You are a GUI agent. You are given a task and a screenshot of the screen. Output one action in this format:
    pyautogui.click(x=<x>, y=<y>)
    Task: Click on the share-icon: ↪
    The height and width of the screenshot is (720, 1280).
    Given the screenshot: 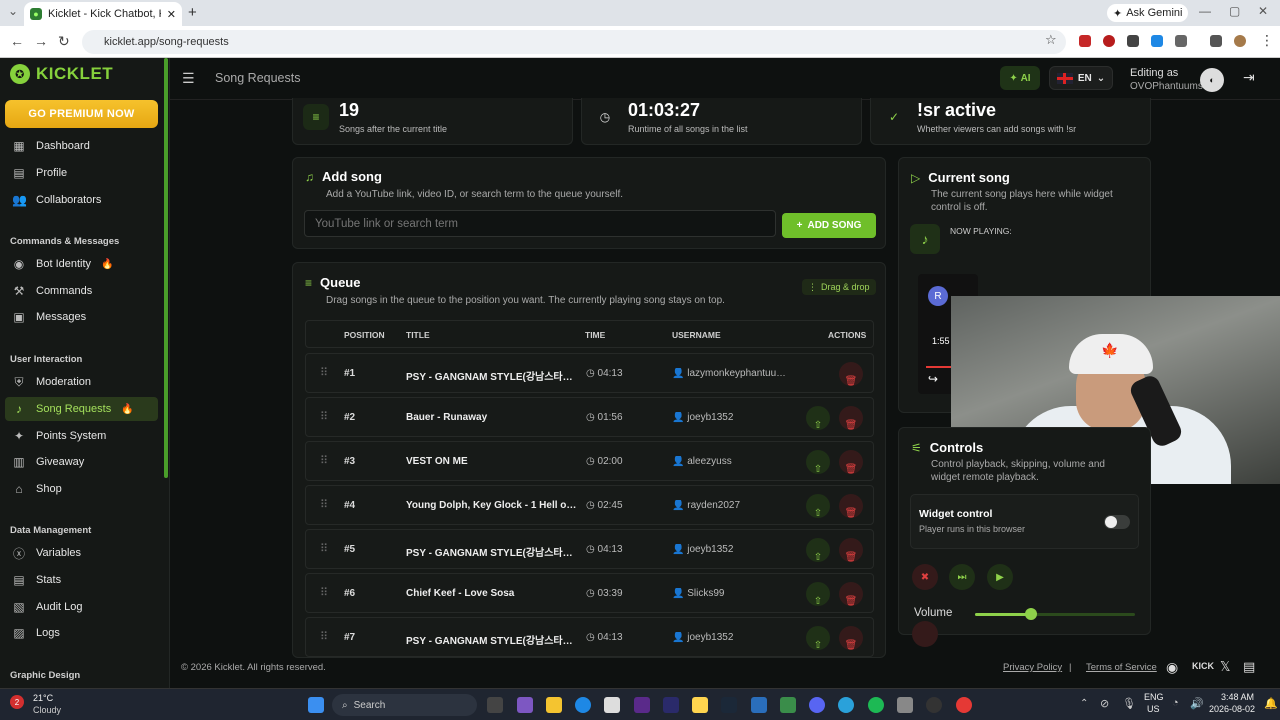 What is the action you would take?
    pyautogui.click(x=933, y=379)
    